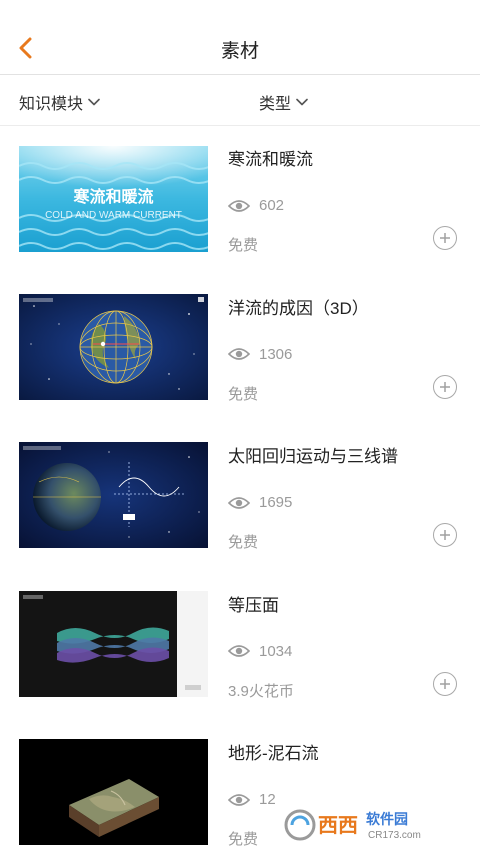 The image size is (480, 853). I want to click on price-label: 3.9火花币, so click(261, 691).